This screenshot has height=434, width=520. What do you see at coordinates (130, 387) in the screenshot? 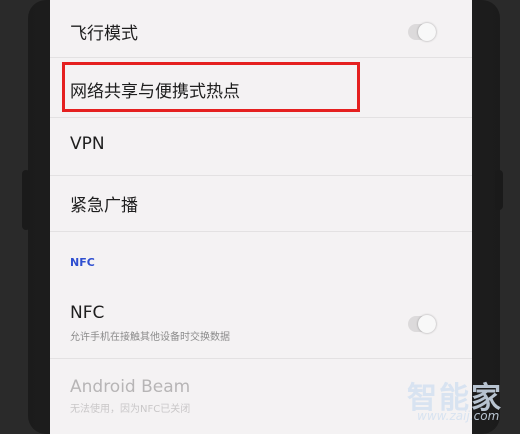
I see `android-beam-label: Android Beam` at bounding box center [130, 387].